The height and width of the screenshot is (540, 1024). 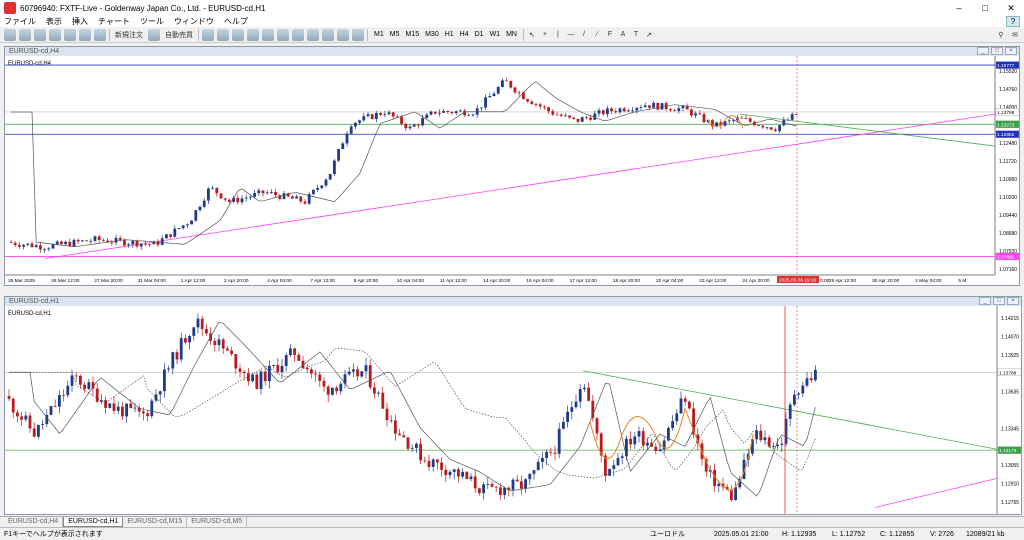 What do you see at coordinates (623, 35) in the screenshot?
I see `text-icon: A` at bounding box center [623, 35].